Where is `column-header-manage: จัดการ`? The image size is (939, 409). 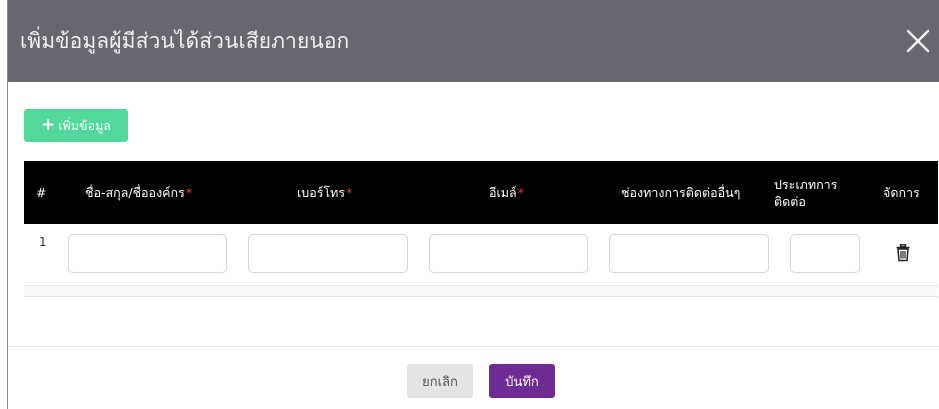
column-header-manage: จัดการ is located at coordinates (901, 192).